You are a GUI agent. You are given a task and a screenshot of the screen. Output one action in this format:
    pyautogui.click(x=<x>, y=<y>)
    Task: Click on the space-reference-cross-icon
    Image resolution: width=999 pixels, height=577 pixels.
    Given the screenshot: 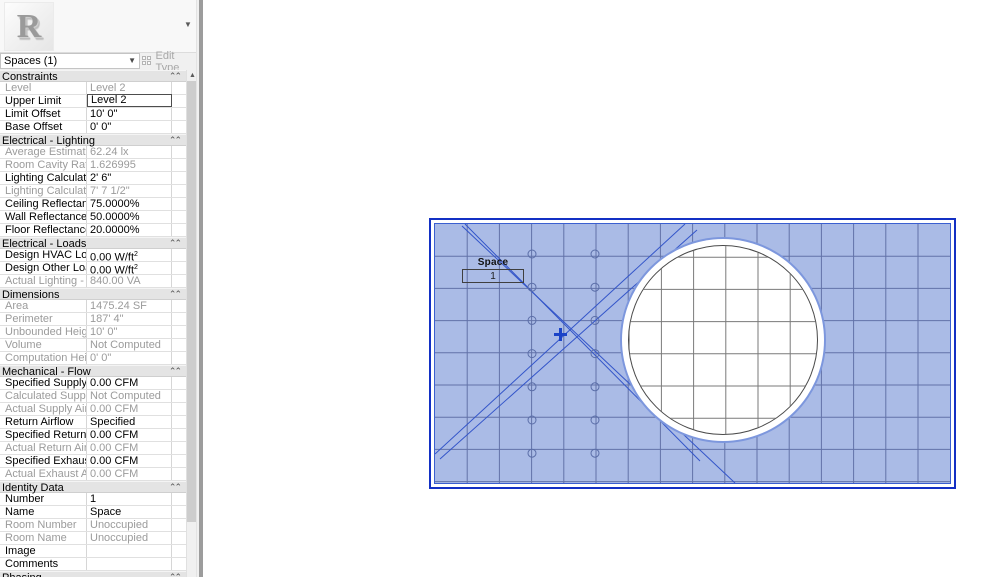 What is the action you would take?
    pyautogui.click(x=560, y=334)
    